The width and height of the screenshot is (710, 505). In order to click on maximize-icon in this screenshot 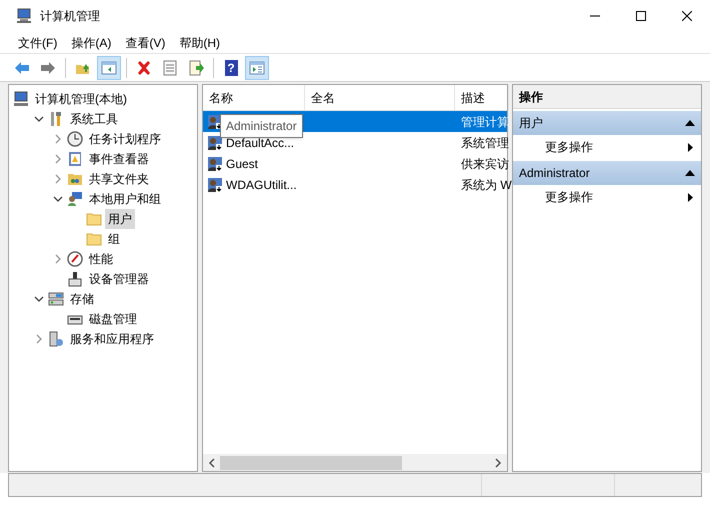, I will do `click(641, 16)`.